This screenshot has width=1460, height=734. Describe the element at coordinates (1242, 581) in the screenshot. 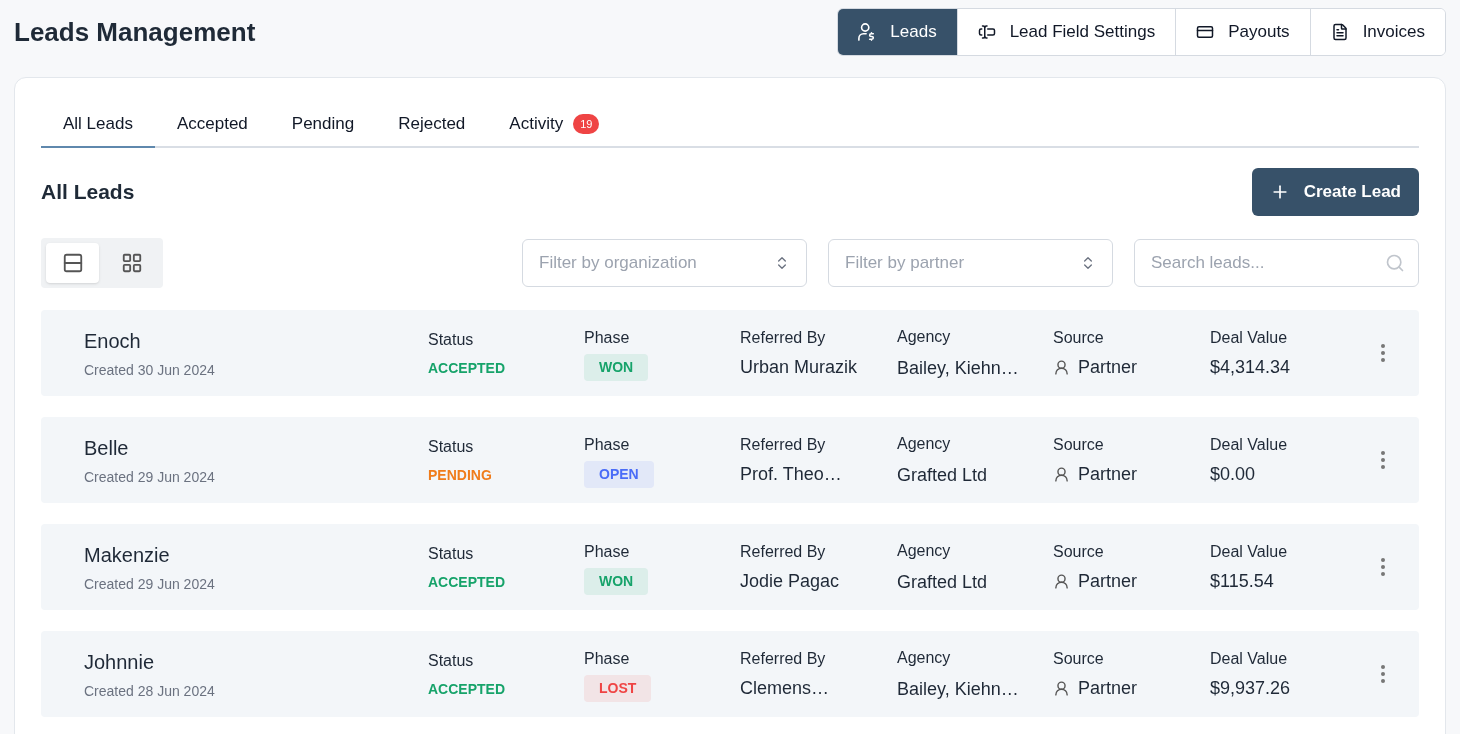

I see `deal-value: $115.54` at that location.